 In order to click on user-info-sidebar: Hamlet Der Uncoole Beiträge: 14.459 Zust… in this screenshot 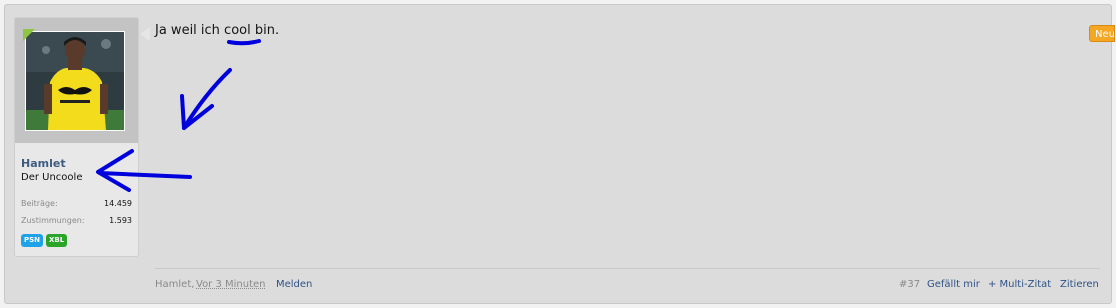, I will do `click(76, 137)`.